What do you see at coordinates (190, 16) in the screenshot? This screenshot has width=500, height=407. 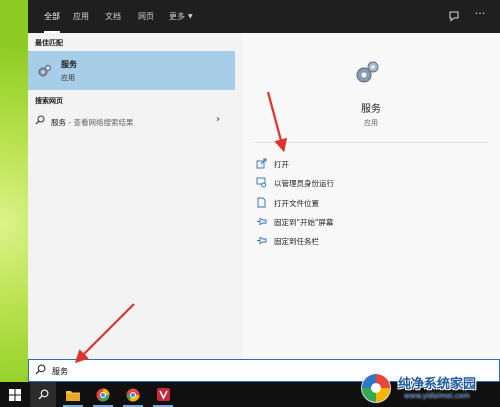 I see `chevron-down-icon: ▼` at bounding box center [190, 16].